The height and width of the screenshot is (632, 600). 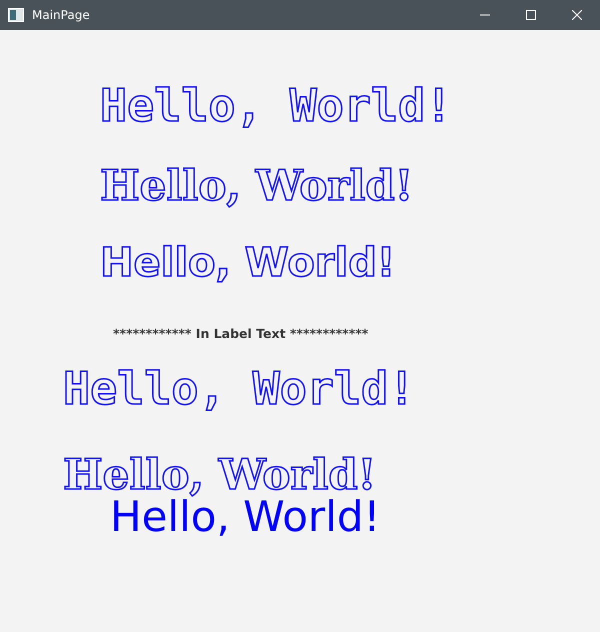 What do you see at coordinates (61, 15) in the screenshot?
I see `window-title: MainPage` at bounding box center [61, 15].